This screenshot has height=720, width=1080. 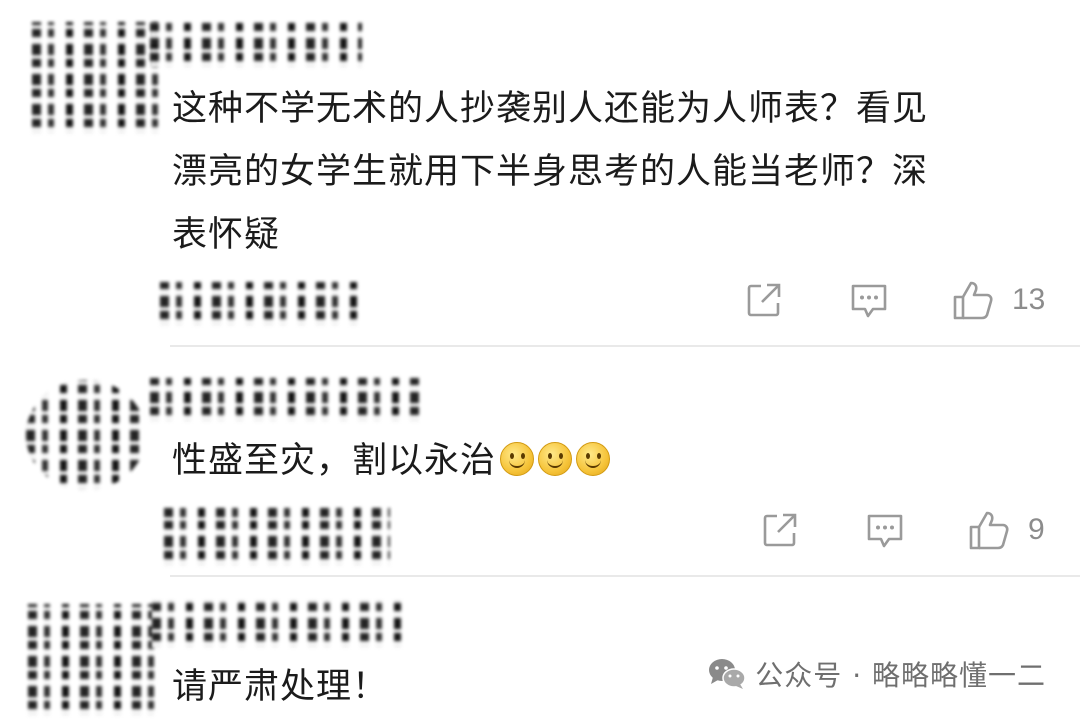 What do you see at coordinates (334, 461) in the screenshot?
I see `comment-text-body: 性盛至灾，割以永治` at bounding box center [334, 461].